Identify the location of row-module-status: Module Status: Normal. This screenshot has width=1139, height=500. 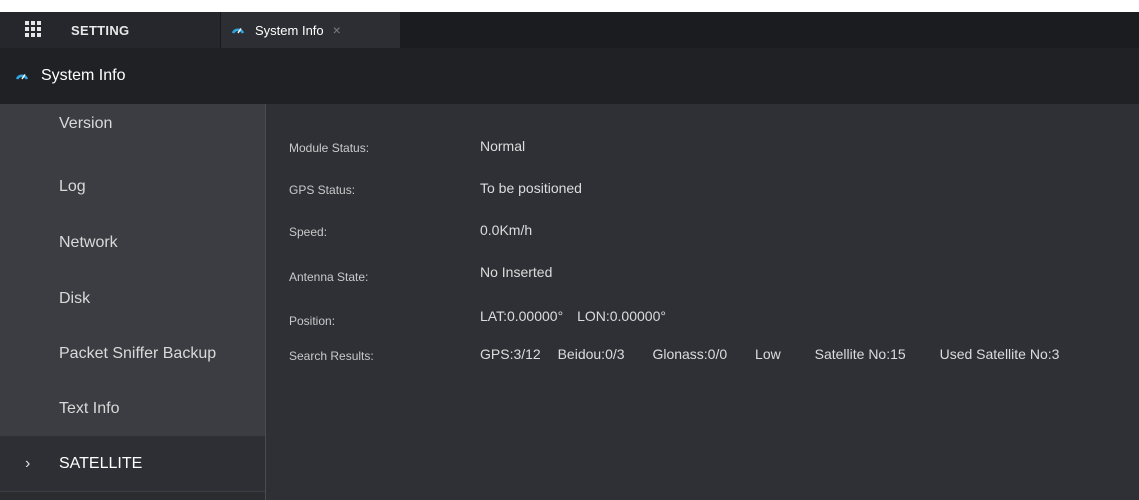
(702, 148).